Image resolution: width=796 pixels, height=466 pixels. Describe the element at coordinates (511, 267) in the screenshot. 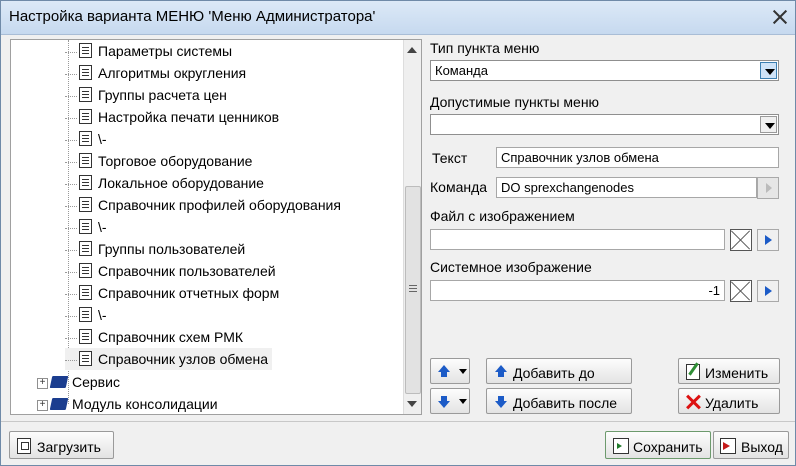

I see `system-image-label: Системное изображение` at that location.